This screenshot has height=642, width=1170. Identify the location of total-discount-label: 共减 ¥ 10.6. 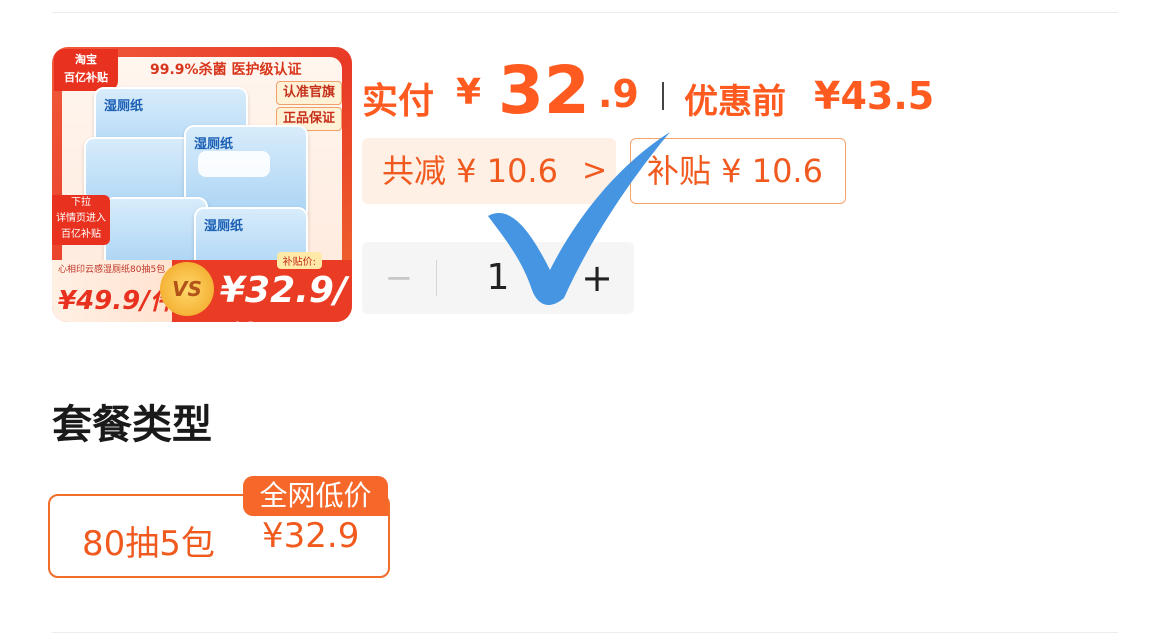
(470, 171).